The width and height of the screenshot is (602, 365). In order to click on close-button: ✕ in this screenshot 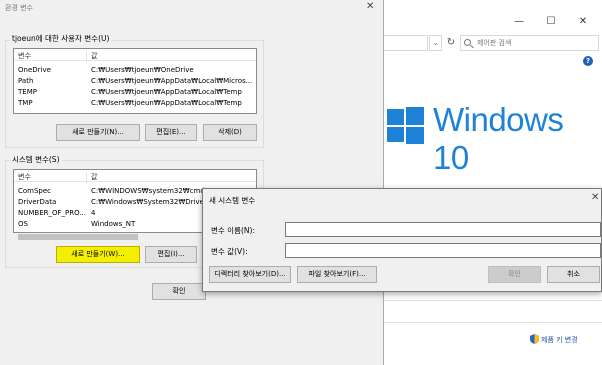, I will do `click(583, 22)`.